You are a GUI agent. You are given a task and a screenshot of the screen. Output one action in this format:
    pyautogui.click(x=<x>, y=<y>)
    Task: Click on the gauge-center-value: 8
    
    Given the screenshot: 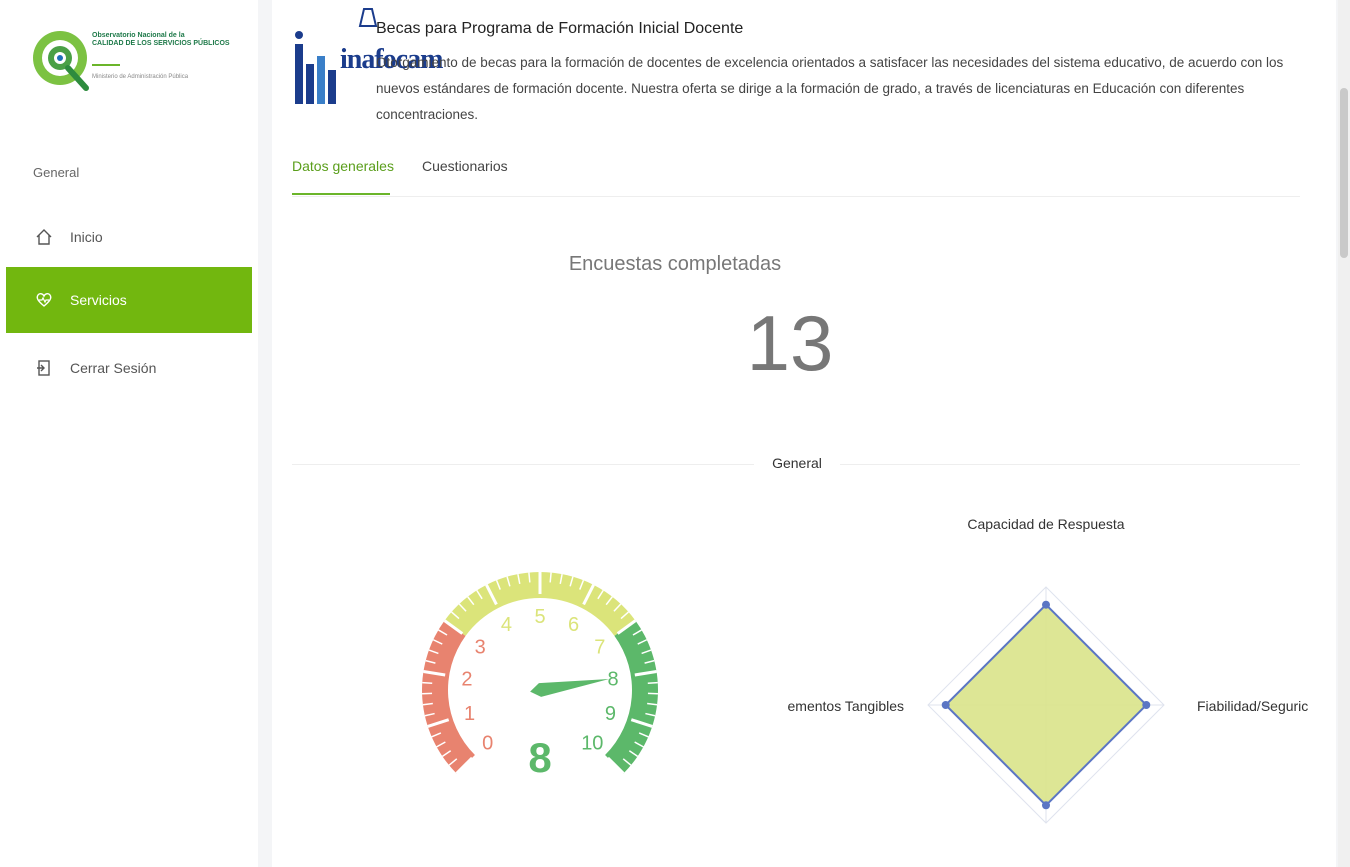 What is the action you would take?
    pyautogui.click(x=539, y=757)
    